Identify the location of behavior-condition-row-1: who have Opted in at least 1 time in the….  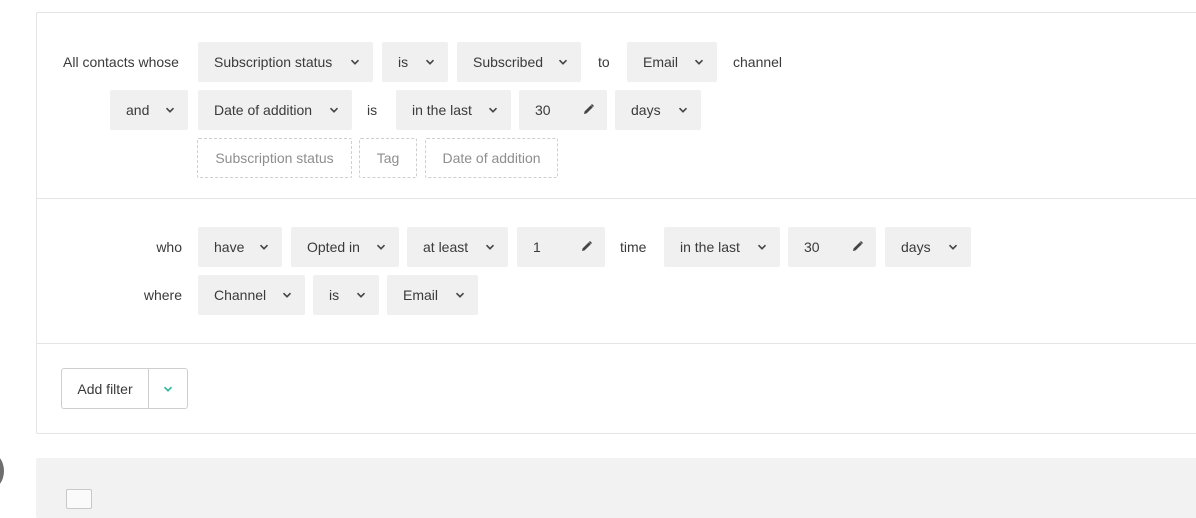
(616, 247).